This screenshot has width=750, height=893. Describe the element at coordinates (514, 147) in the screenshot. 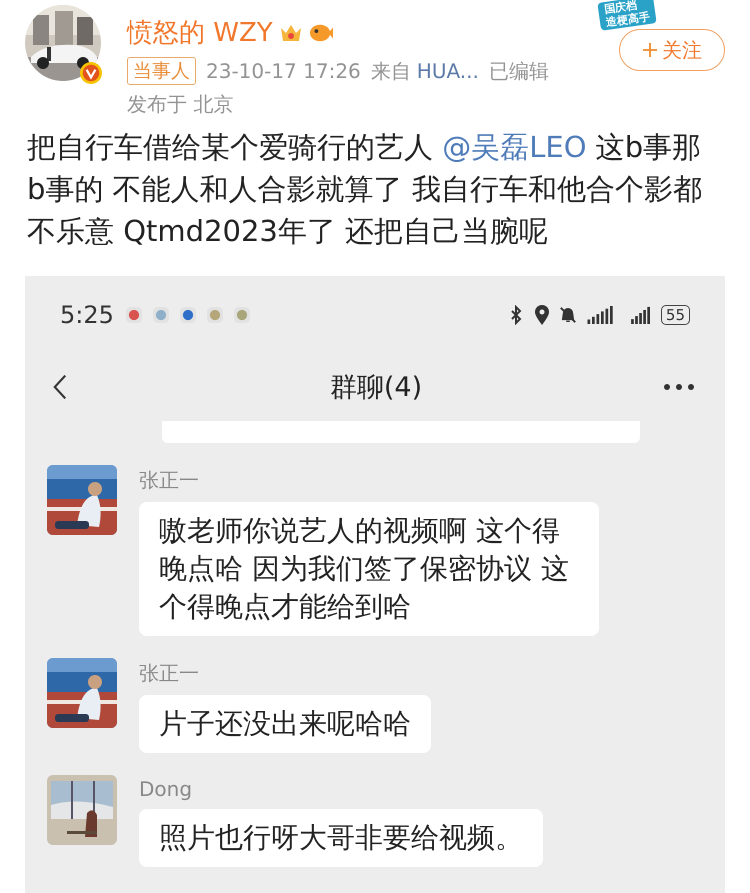

I see `mention-link: @吴磊LEO` at that location.